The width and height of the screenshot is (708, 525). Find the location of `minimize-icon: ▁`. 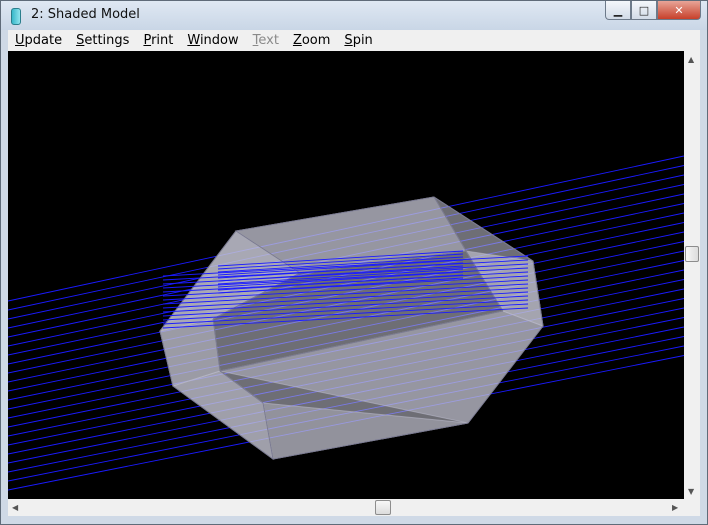

minimize-icon: ▁ is located at coordinates (618, 10).